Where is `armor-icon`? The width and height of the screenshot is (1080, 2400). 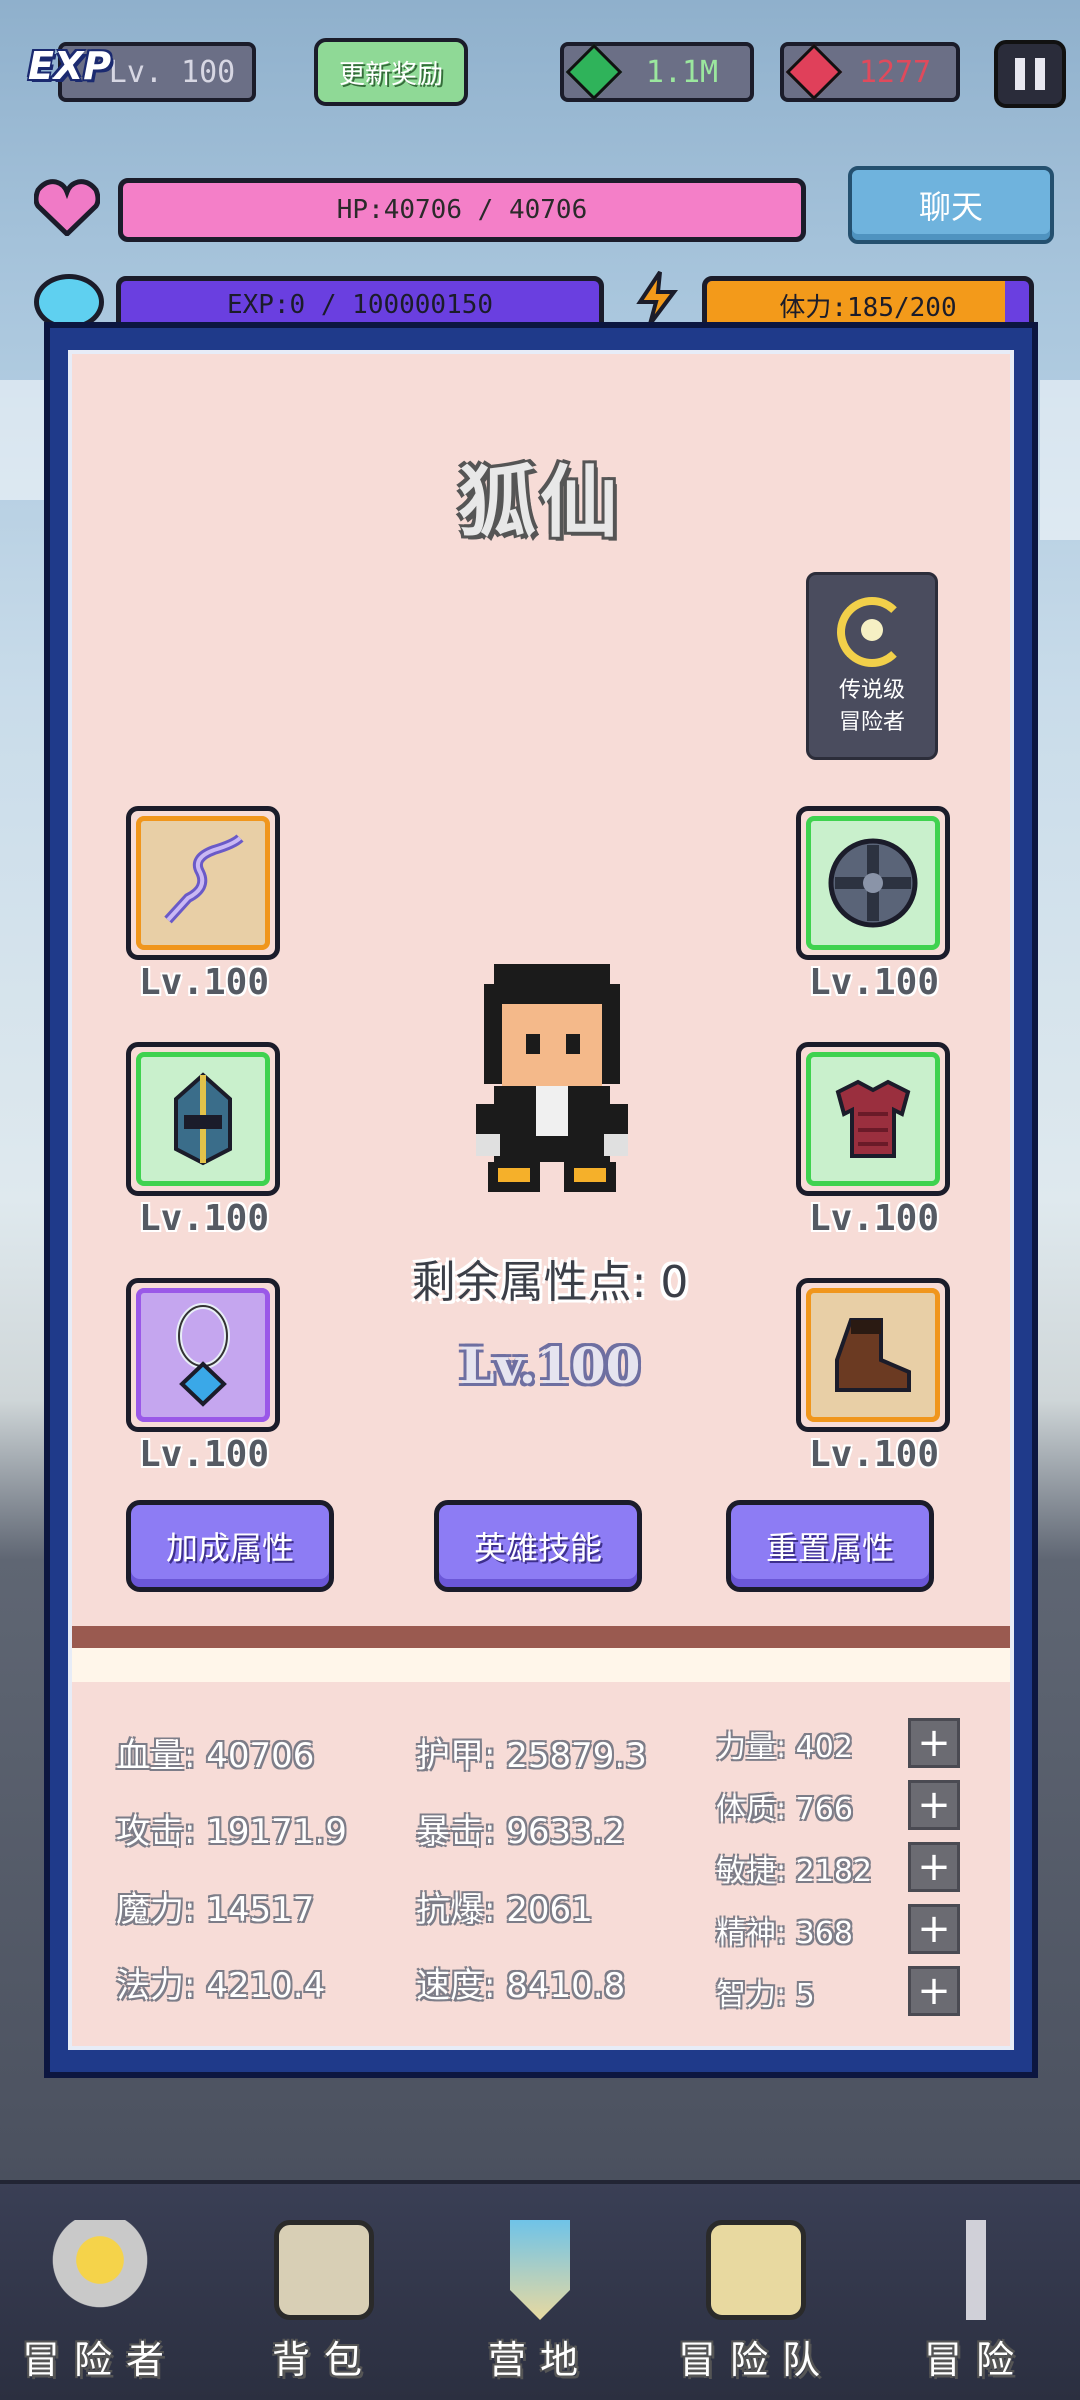 armor-icon is located at coordinates (873, 1118).